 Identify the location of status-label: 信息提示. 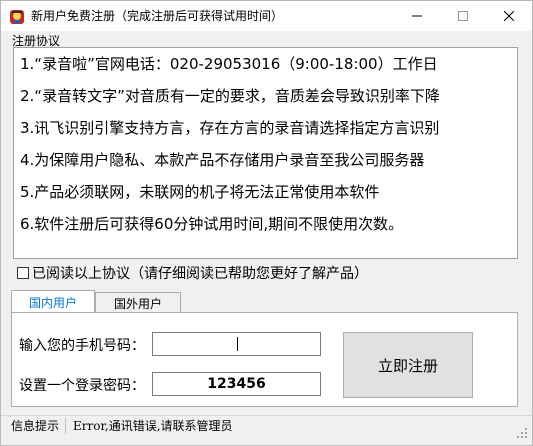
(35, 426).